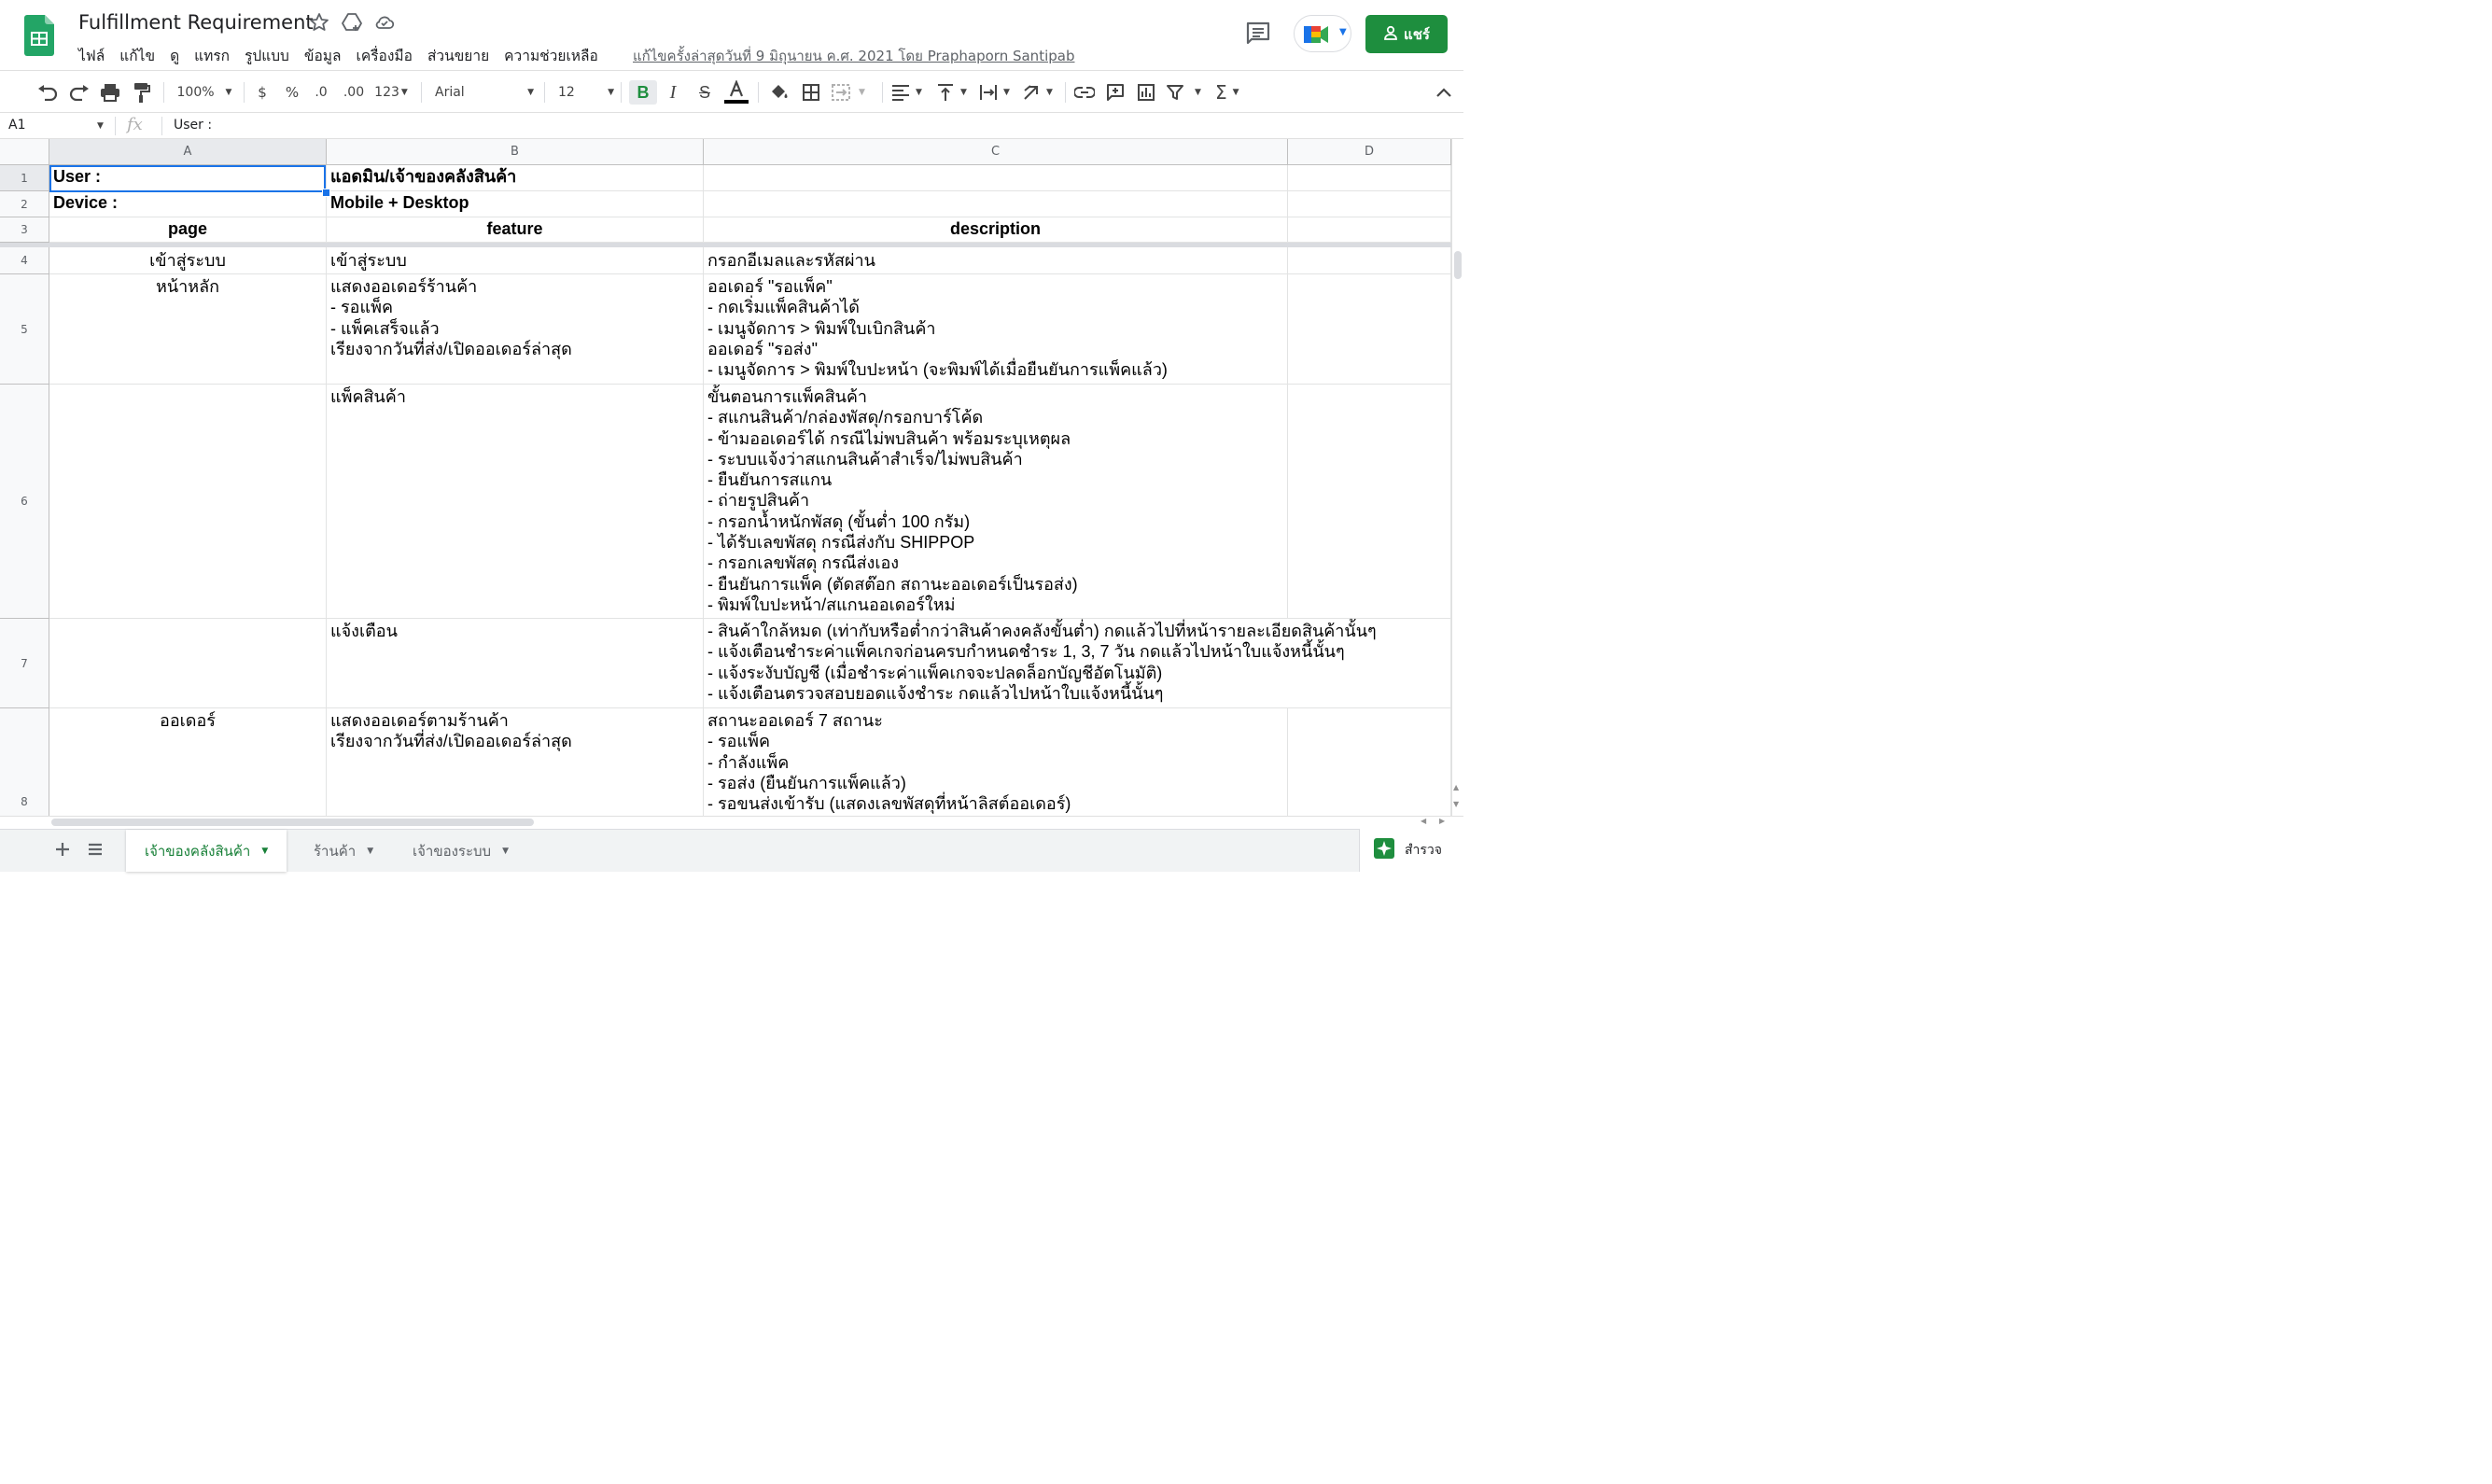 This screenshot has width=2492, height=1484. I want to click on increase-decimal-button: .00, so click(354, 92).